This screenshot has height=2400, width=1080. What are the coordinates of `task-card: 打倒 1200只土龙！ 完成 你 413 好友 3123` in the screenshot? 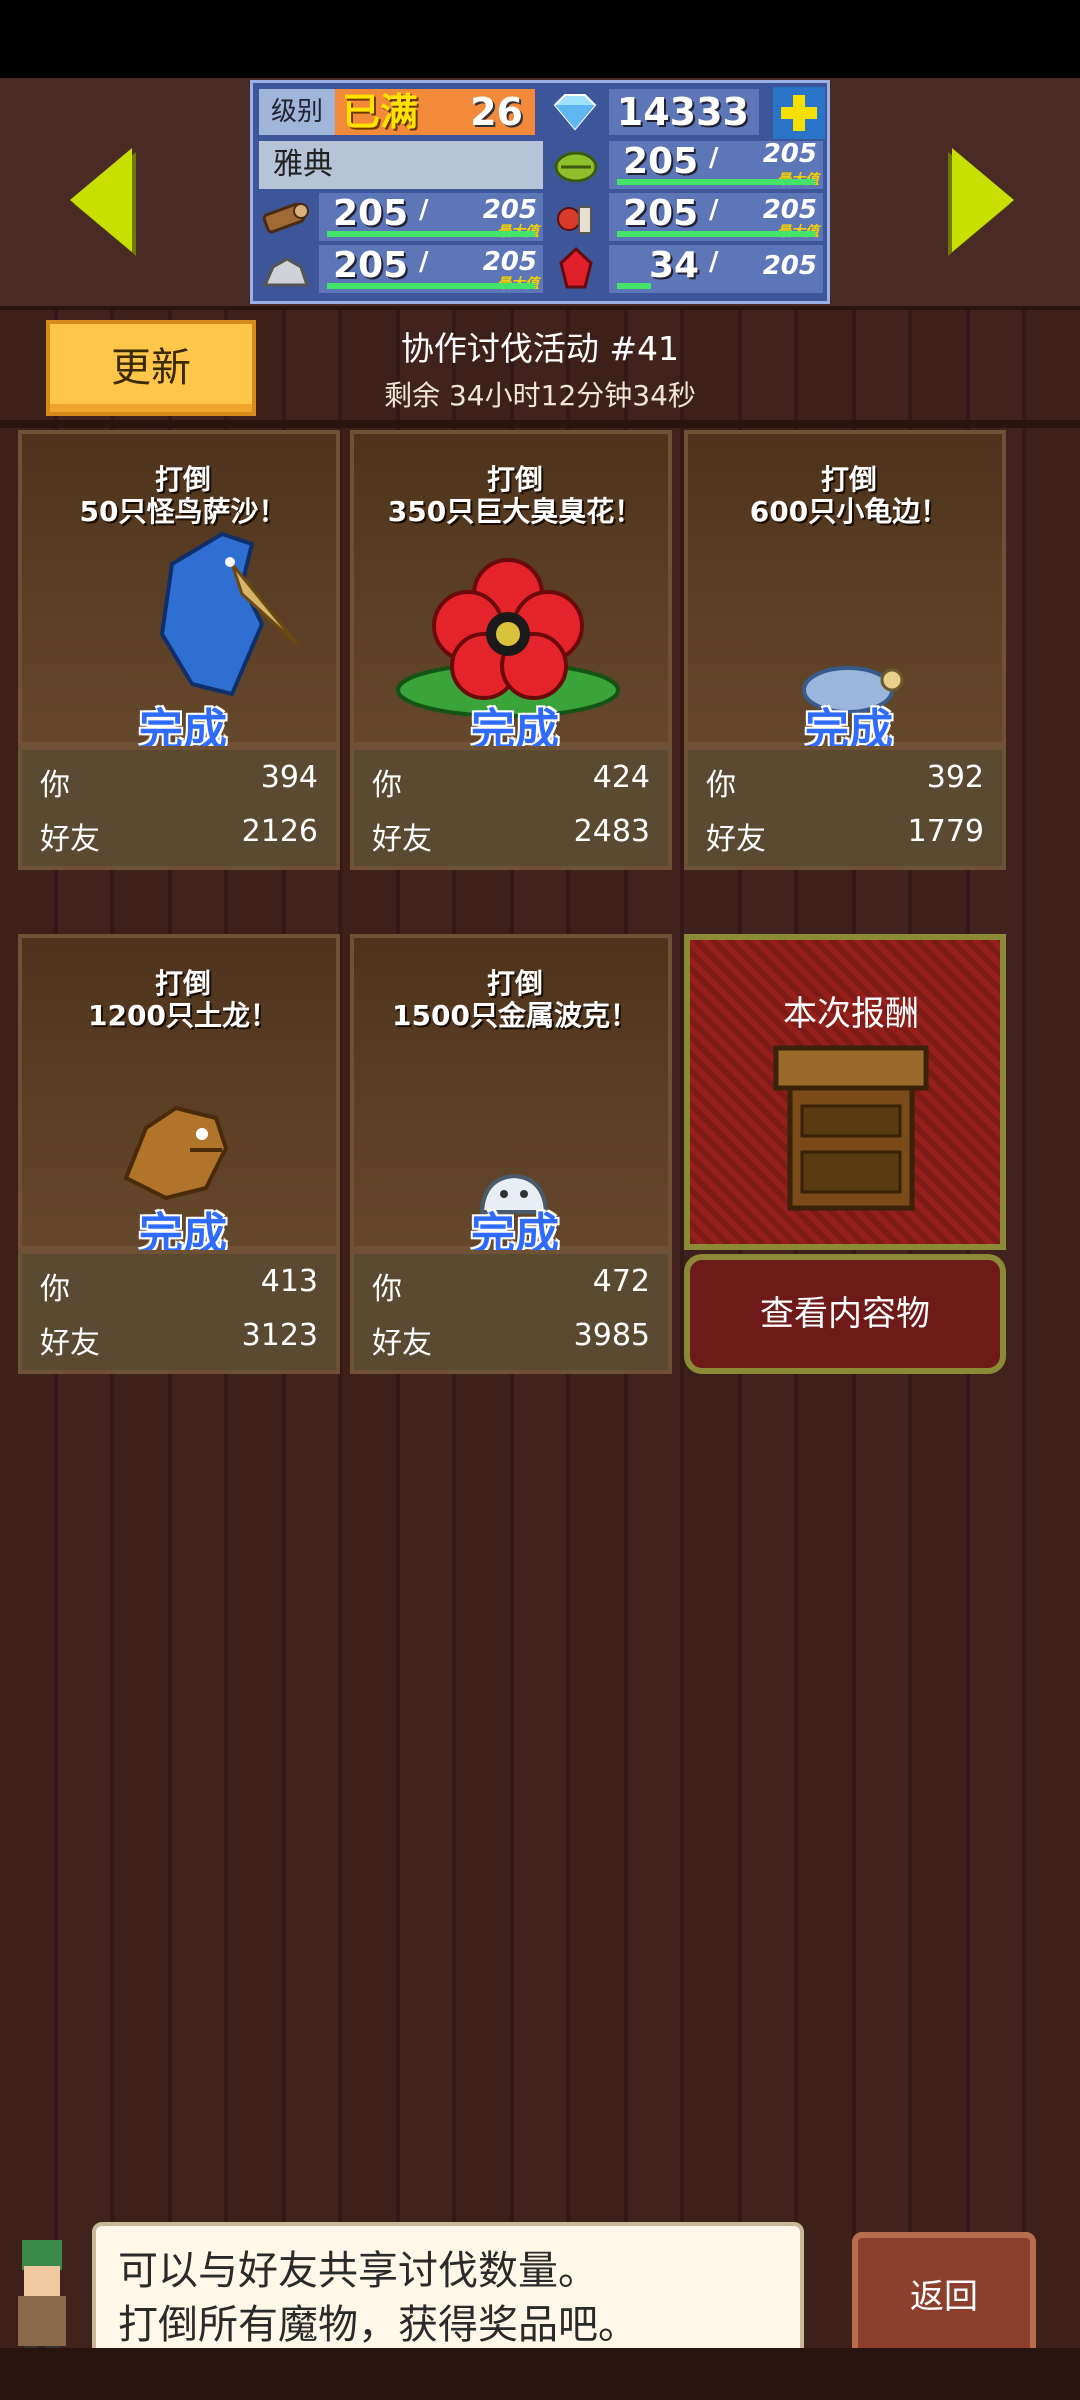 It's located at (179, 1154).